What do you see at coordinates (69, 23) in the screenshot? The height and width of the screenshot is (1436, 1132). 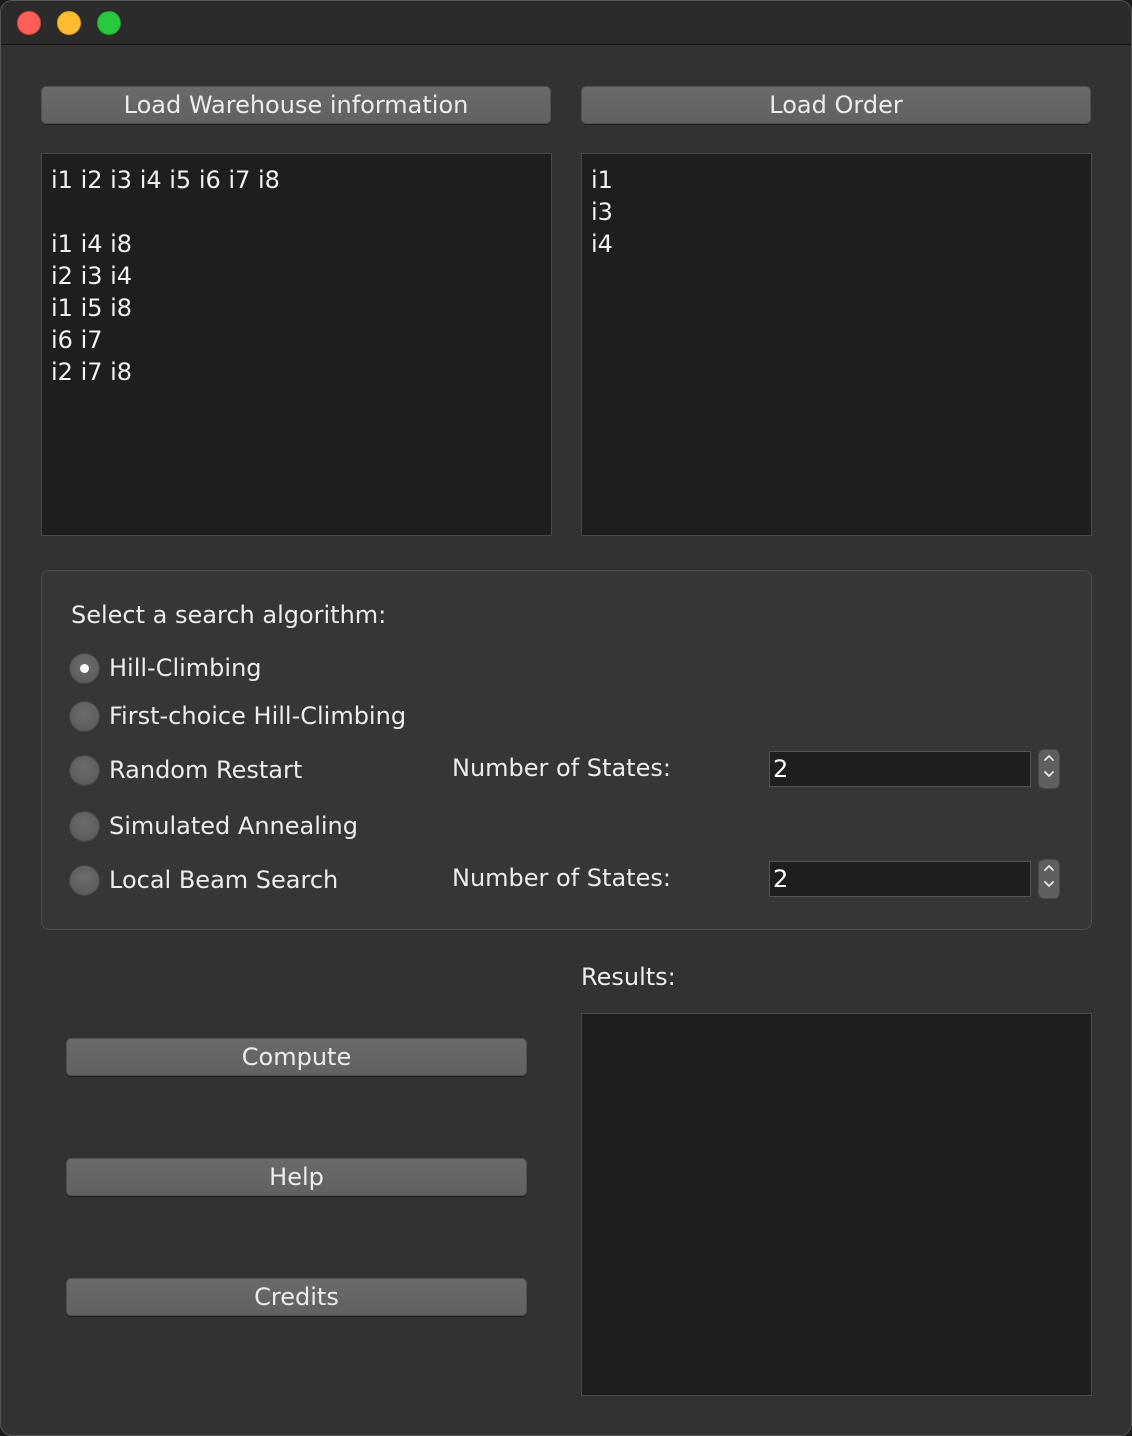 I see `minimize-window-button` at bounding box center [69, 23].